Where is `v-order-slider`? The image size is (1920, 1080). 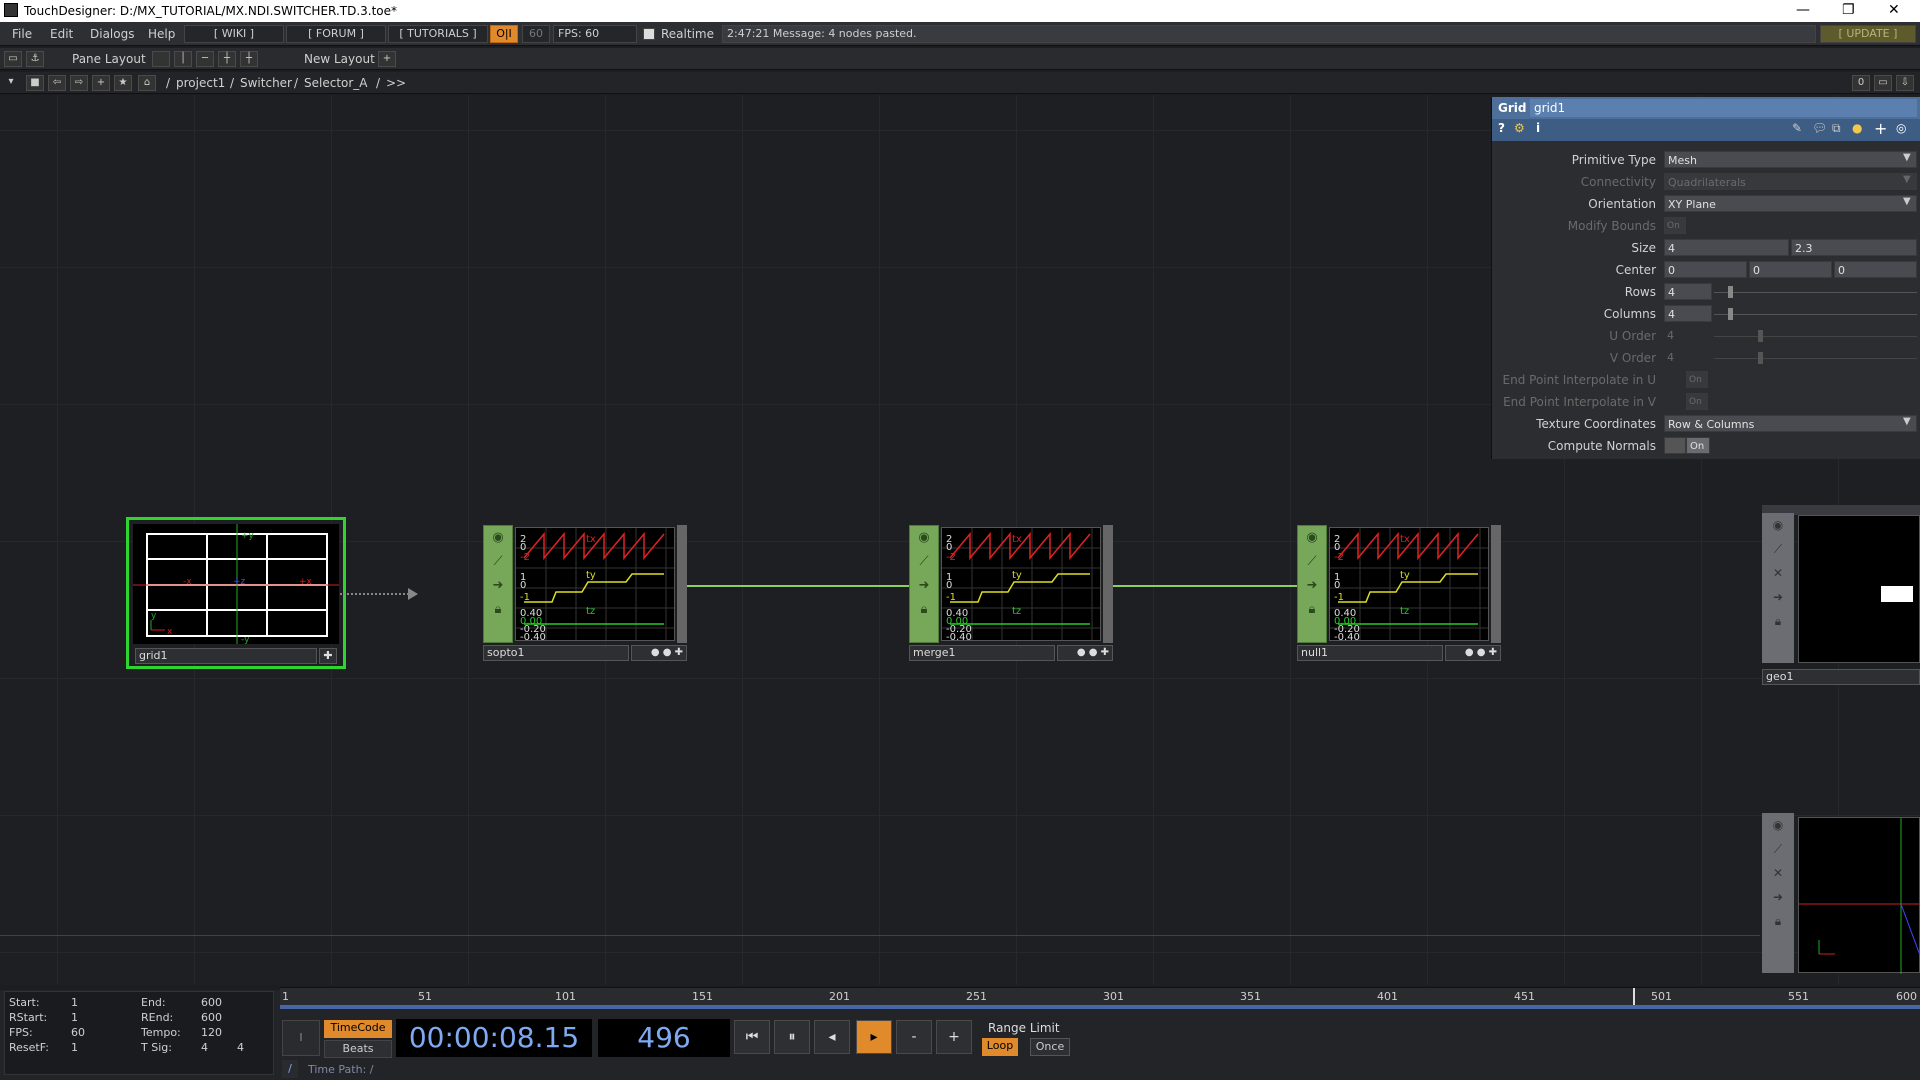
v-order-slider is located at coordinates (1815, 358).